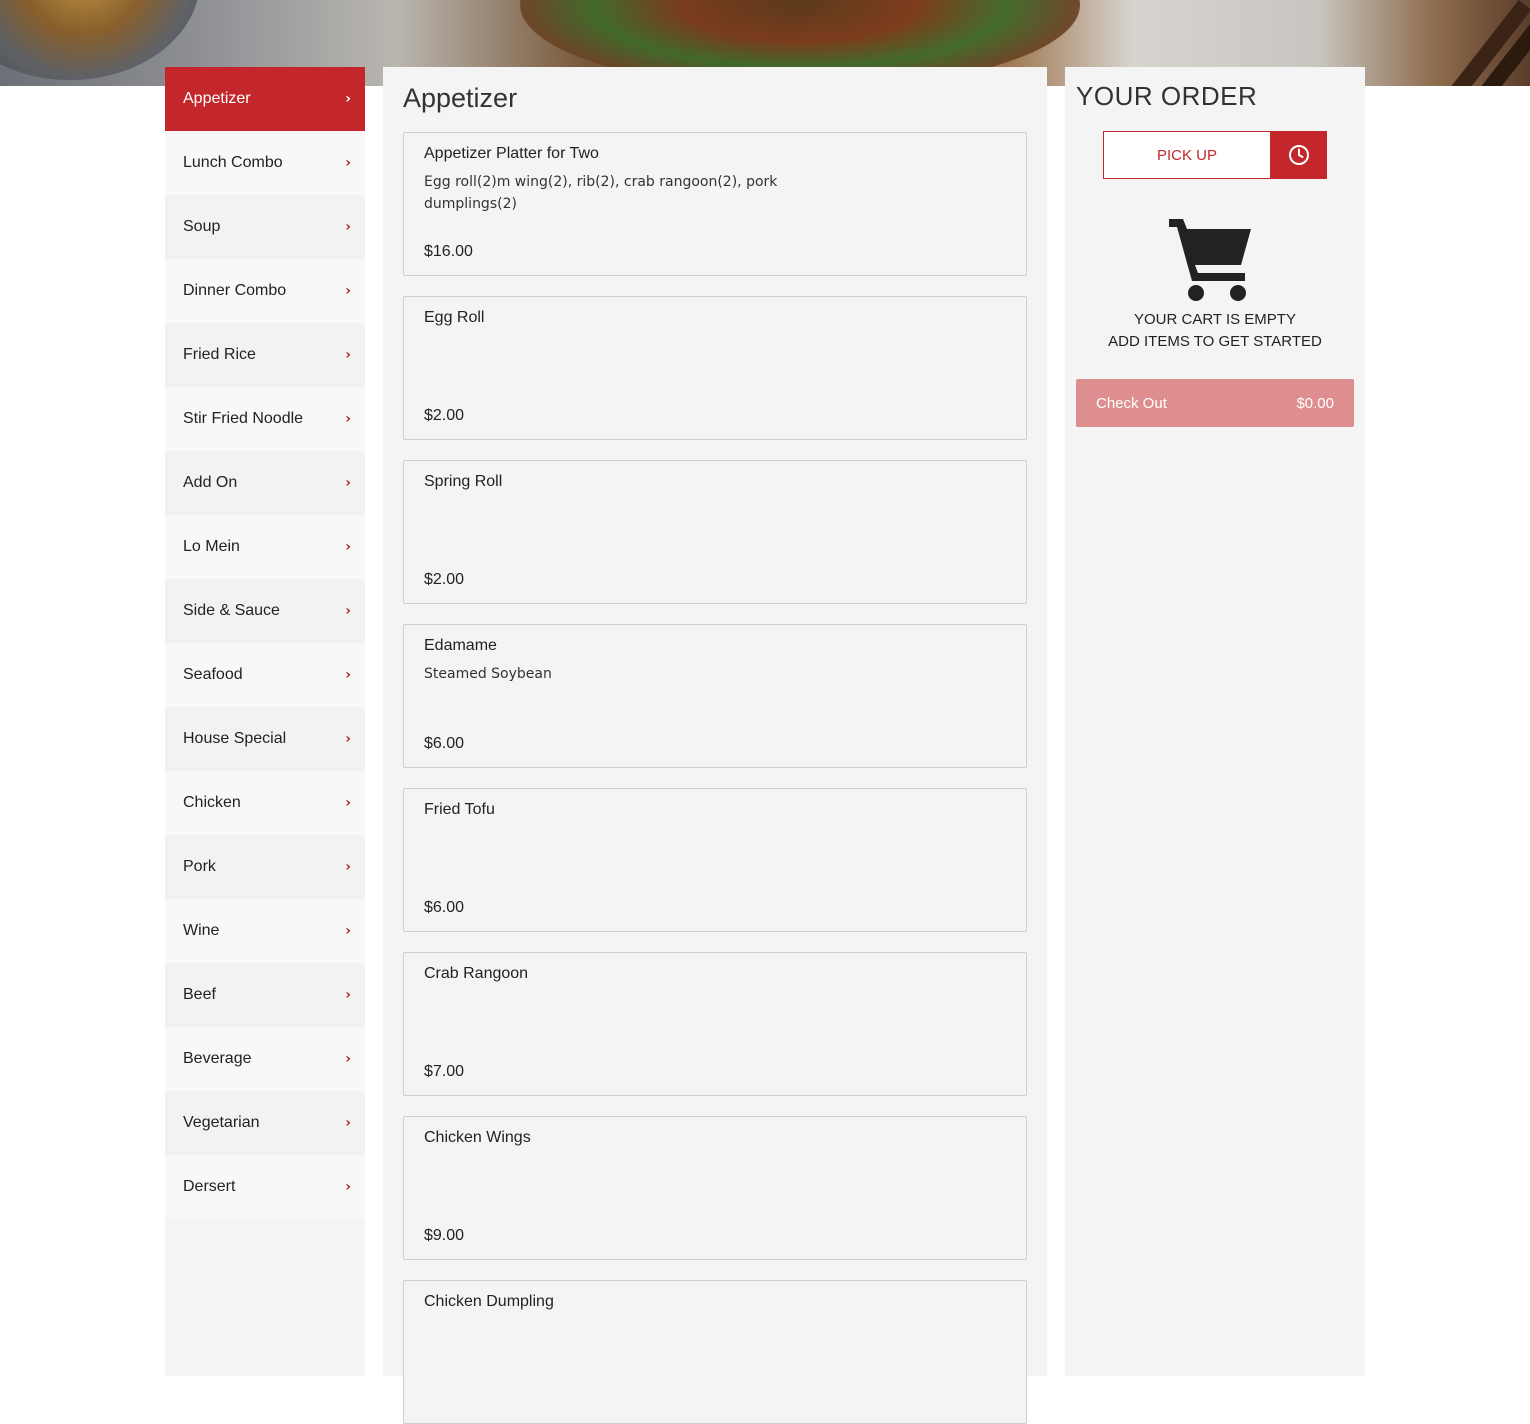 The image size is (1530, 1424). What do you see at coordinates (715, 696) in the screenshot?
I see `menu-item-card: Edamame Steamed Soybean $6.00` at bounding box center [715, 696].